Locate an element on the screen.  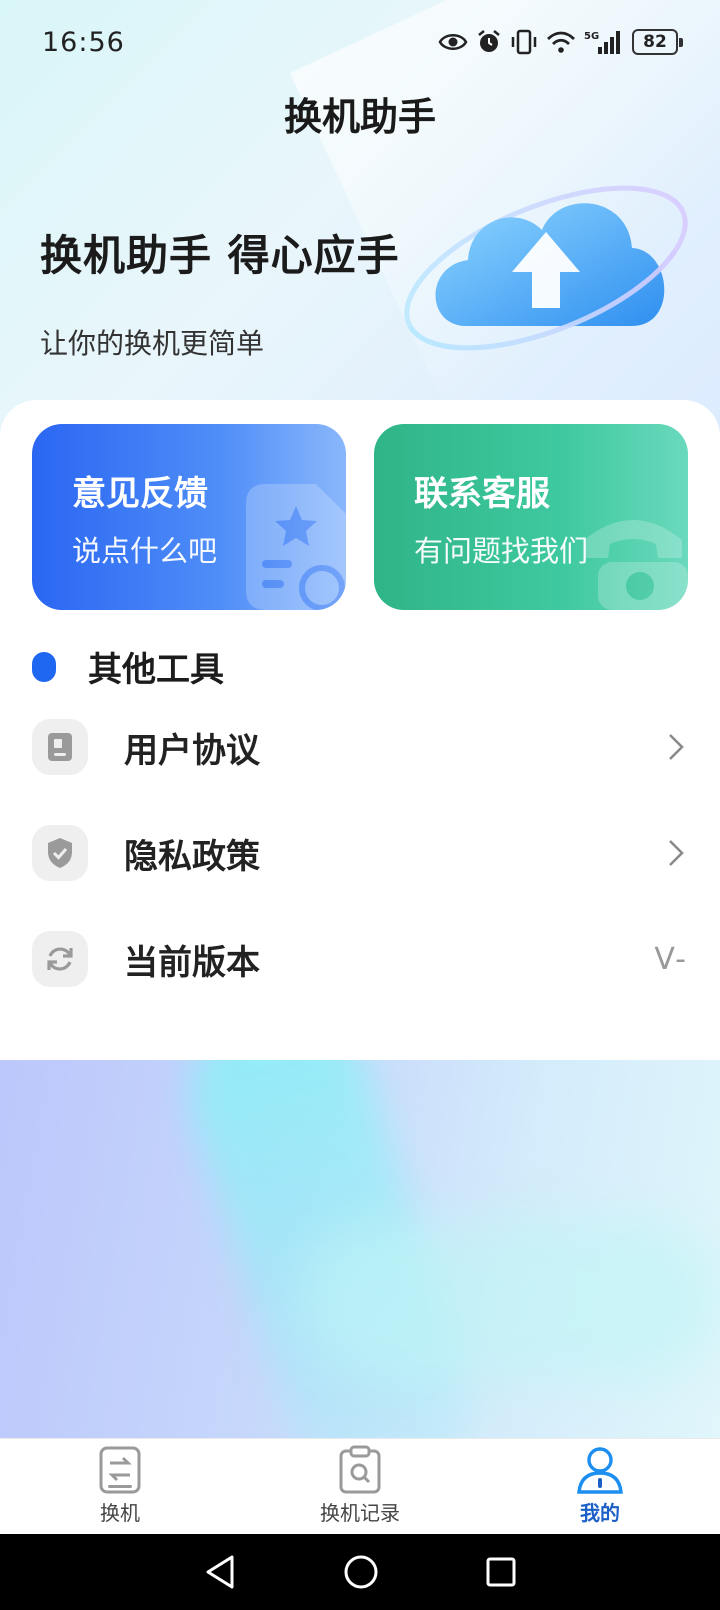
user-agreement-item: 用户协议 is located at coordinates (360, 747).